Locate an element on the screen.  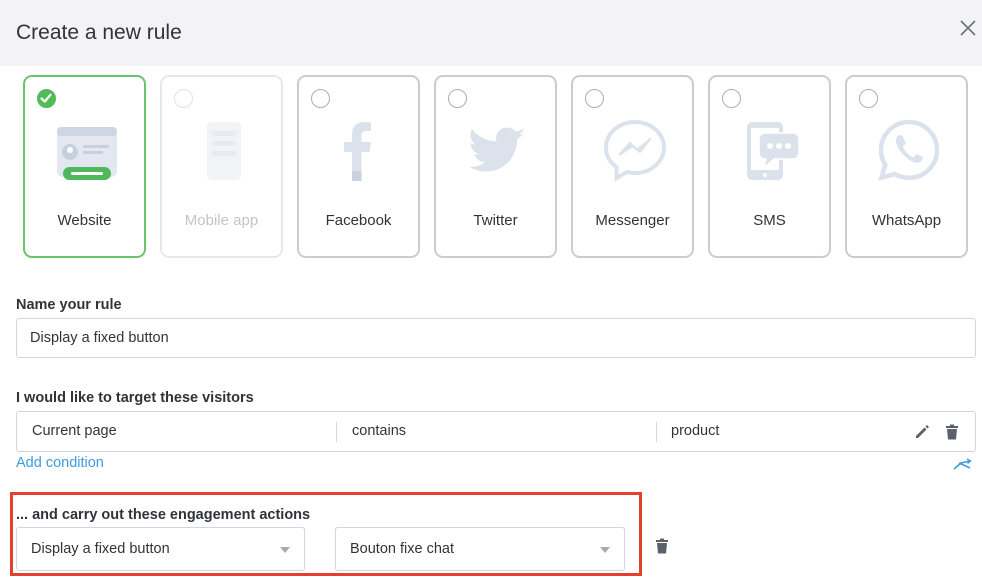
channel-card-mobile-app: Mobile app is located at coordinates (221, 166).